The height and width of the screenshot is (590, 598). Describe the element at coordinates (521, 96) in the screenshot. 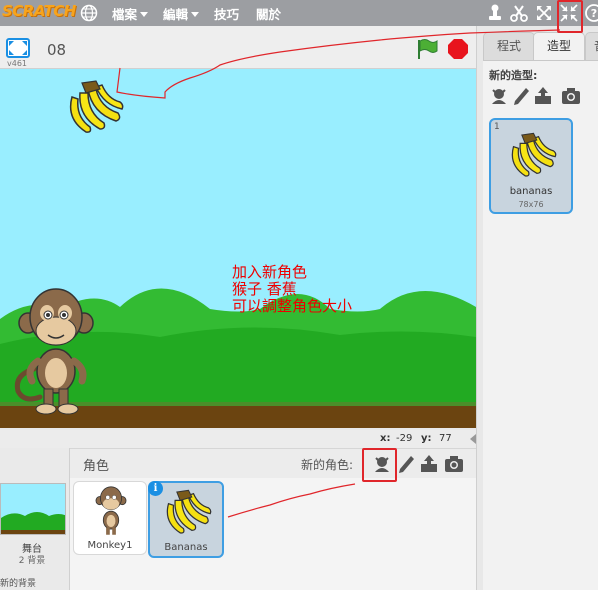

I see `paint-new-costume-icon` at that location.